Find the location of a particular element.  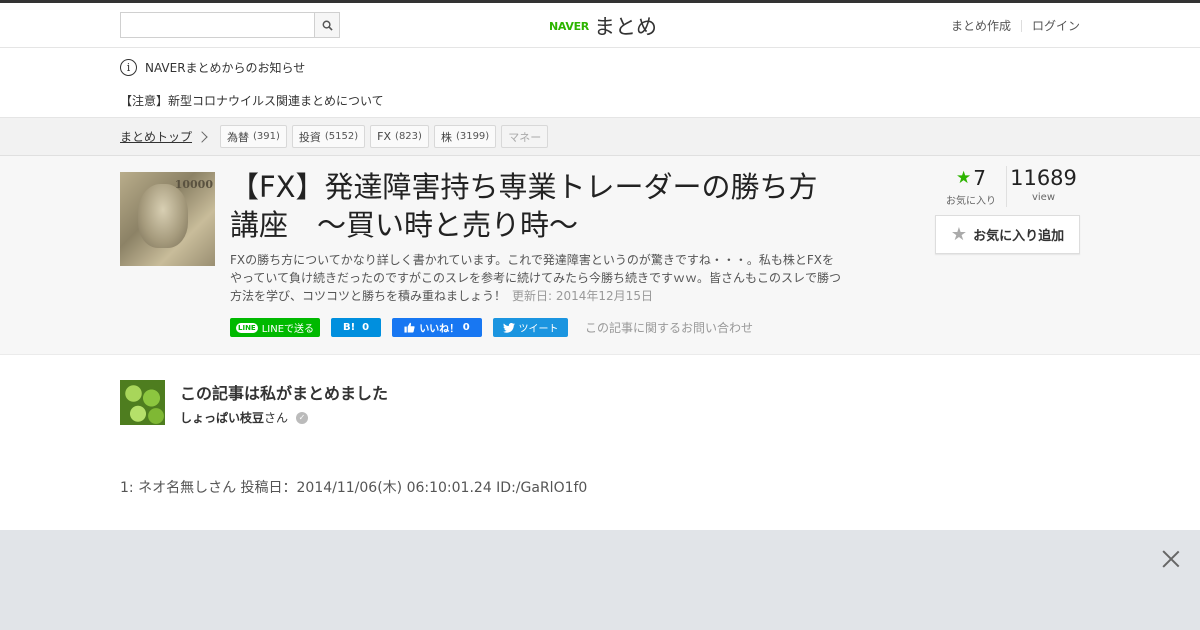

tag-money: マネー is located at coordinates (525, 136).